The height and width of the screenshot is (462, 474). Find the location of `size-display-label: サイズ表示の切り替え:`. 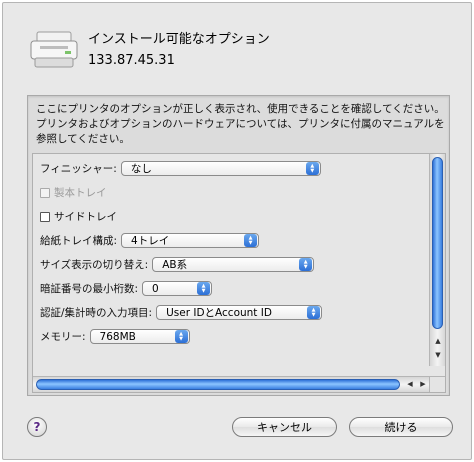

size-display-label: サイズ表示の切り替え: is located at coordinates (94, 265).